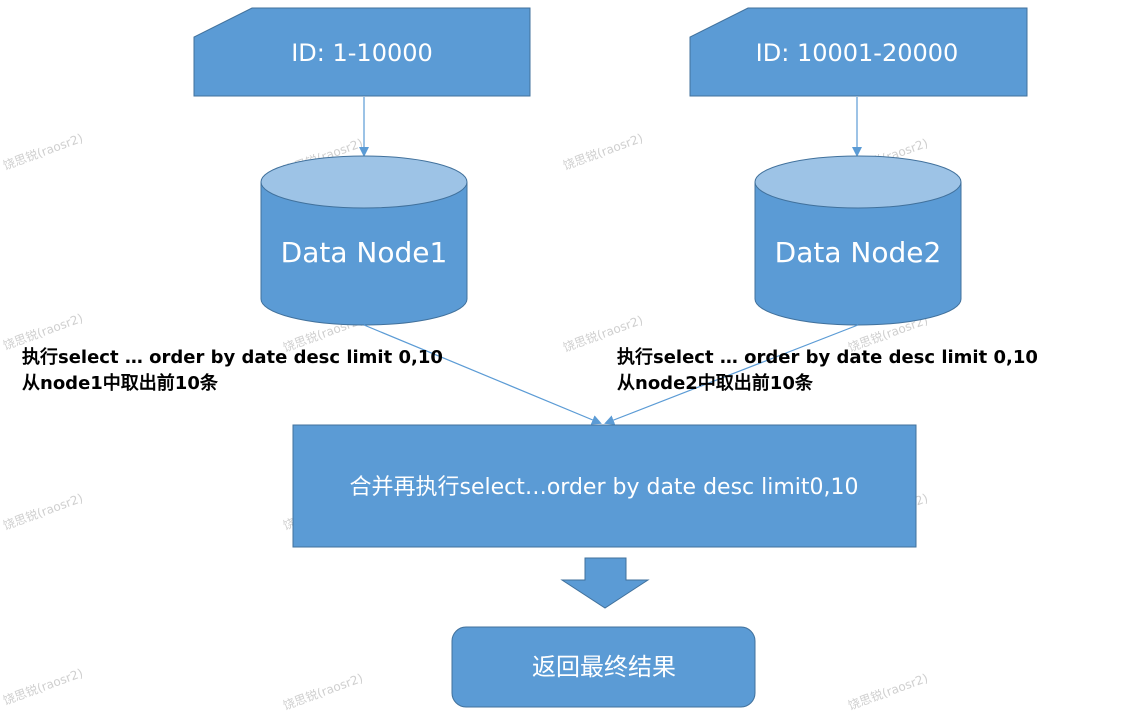 The image size is (1138, 714). I want to click on id-card-2-label: ID: 10001-20000, so click(857, 53).